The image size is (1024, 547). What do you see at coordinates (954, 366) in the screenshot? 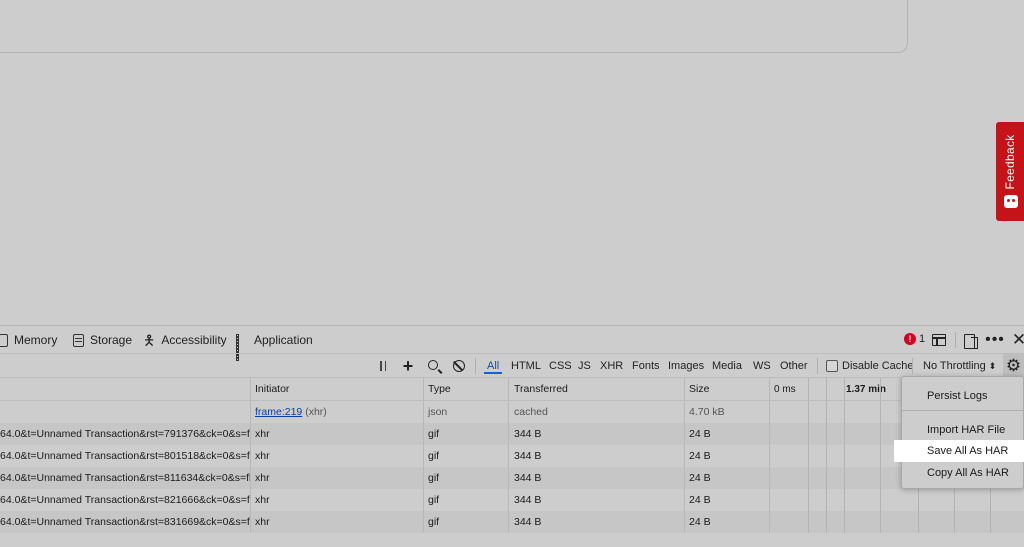
I see `throttling-value: No Throttling` at bounding box center [954, 366].